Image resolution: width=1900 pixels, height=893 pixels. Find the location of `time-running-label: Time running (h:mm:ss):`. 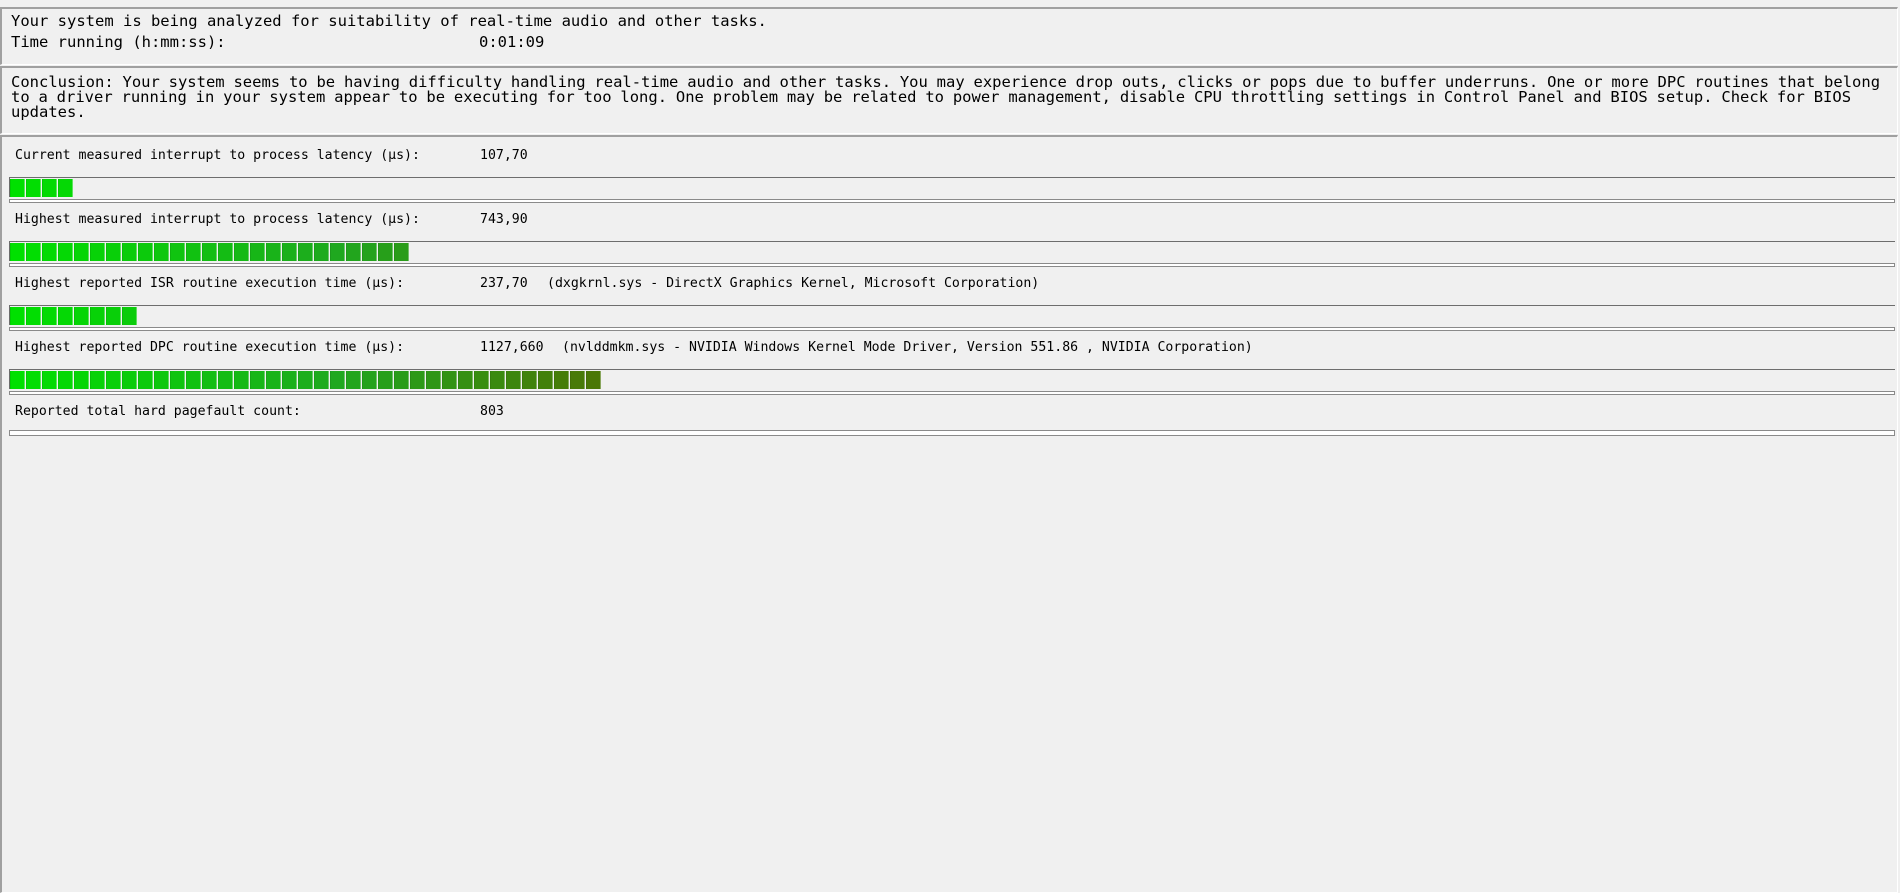

time-running-label: Time running (h:mm:ss): is located at coordinates (118, 42).